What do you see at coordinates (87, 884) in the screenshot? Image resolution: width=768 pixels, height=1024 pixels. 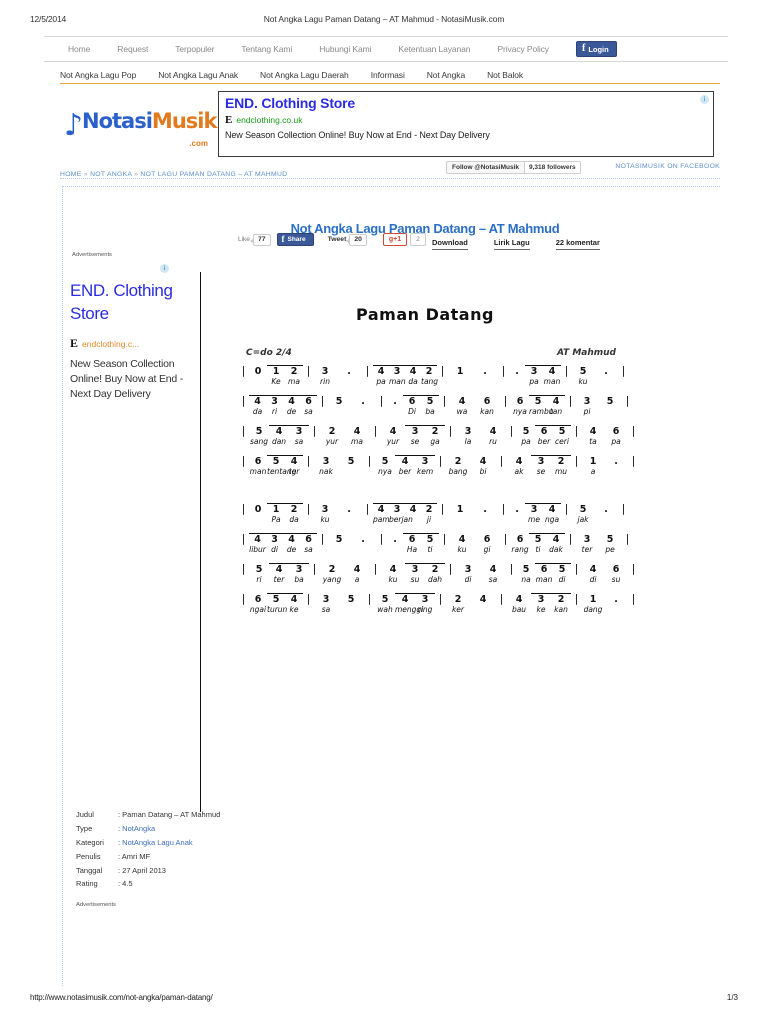 I see `metadata-key: Rating` at bounding box center [87, 884].